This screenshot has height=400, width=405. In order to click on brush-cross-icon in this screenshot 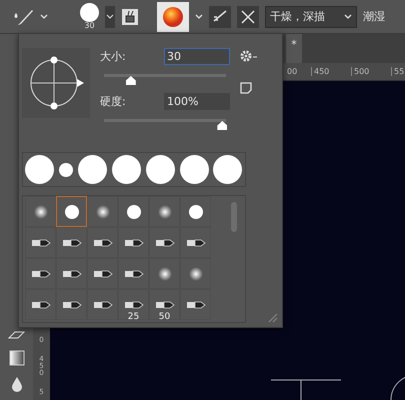, I will do `click(248, 17)`.